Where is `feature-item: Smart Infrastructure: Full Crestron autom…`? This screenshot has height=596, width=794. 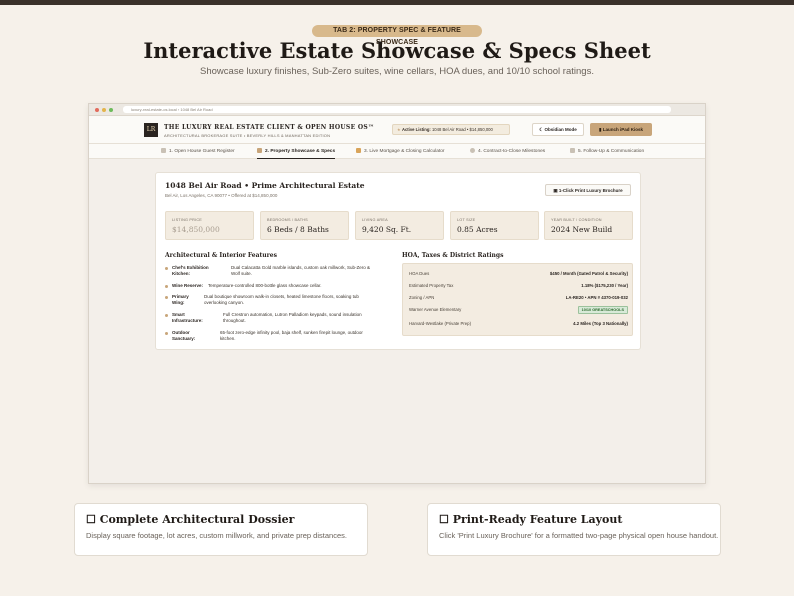
feature-item: Smart Infrastructure: Full Crestron autom… is located at coordinates (278, 319).